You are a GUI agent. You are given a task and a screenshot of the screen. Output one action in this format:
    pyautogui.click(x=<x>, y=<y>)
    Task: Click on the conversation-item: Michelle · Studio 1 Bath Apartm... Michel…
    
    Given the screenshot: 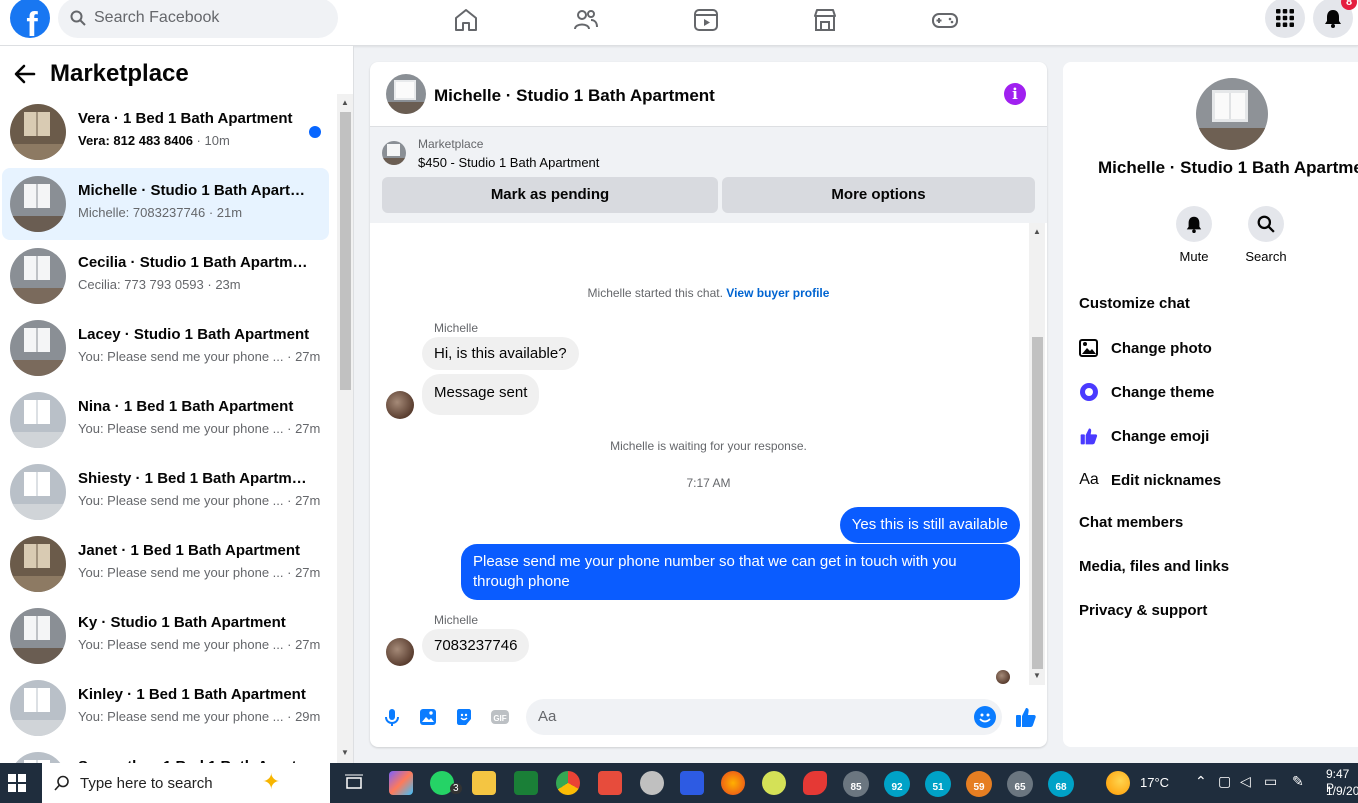 What is the action you would take?
    pyautogui.click(x=165, y=204)
    